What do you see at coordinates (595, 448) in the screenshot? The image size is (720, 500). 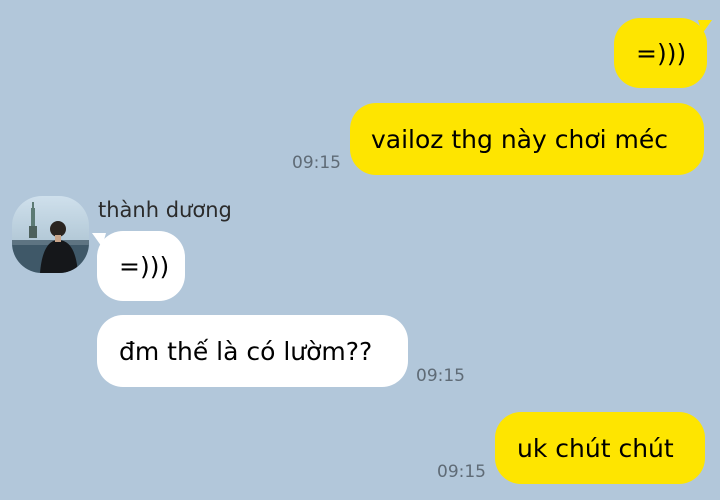 I see `message-text: uk chút chút` at bounding box center [595, 448].